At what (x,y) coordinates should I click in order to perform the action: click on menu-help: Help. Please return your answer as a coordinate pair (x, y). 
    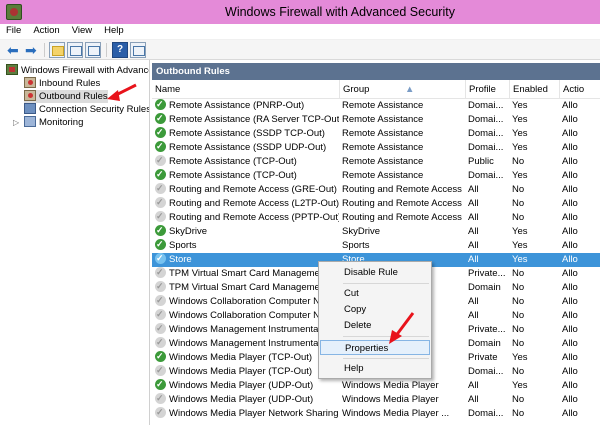
    Looking at the image, I should click on (114, 30).